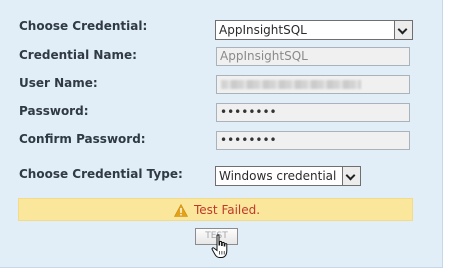  What do you see at coordinates (181, 210) in the screenshot?
I see `warning-icon` at bounding box center [181, 210].